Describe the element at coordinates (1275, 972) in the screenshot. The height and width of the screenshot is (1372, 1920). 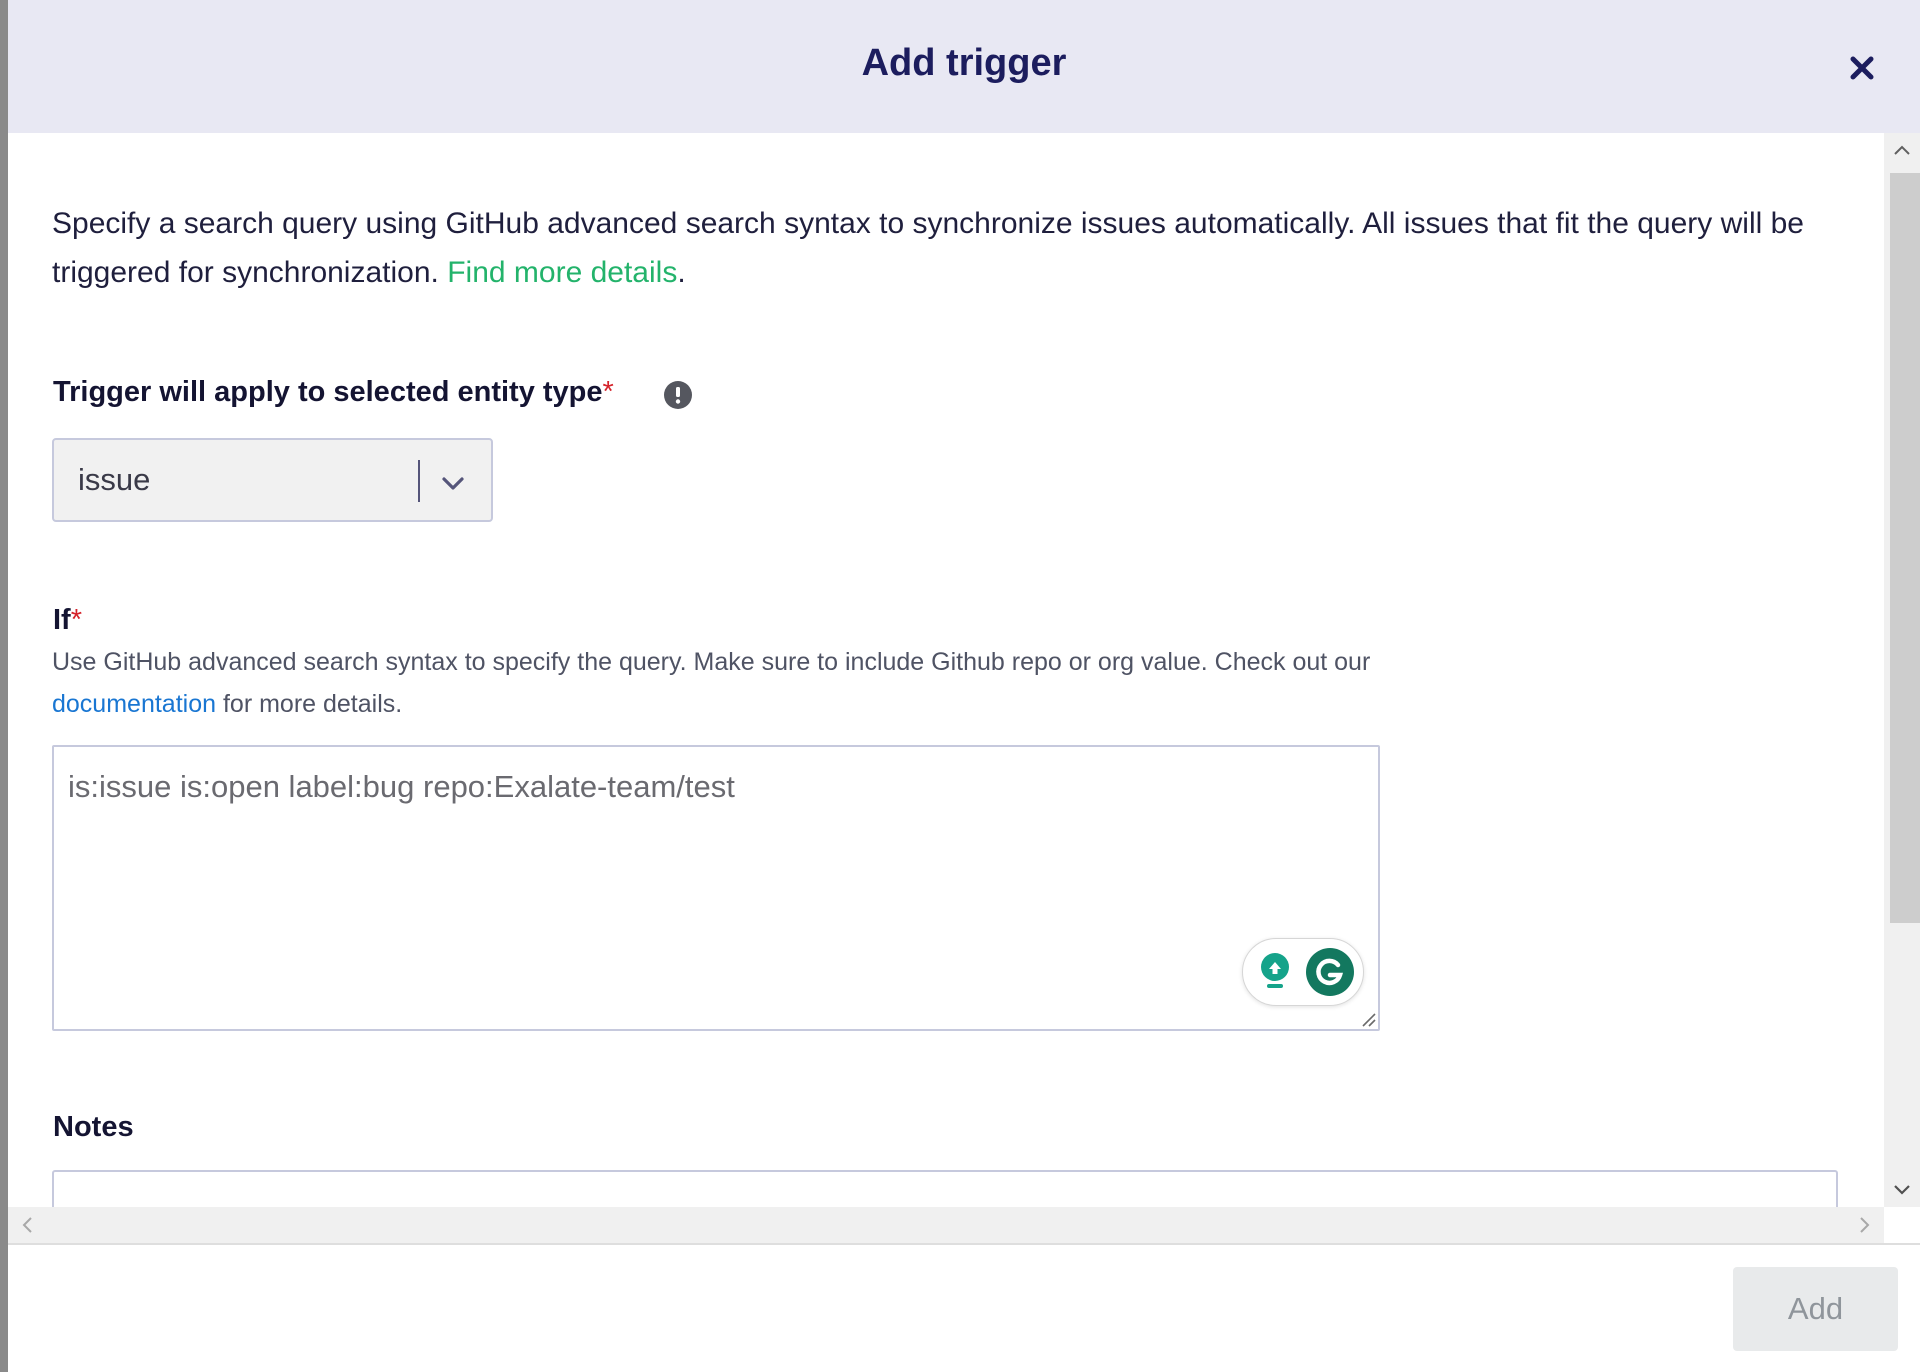
I see `lightbulb-icon` at that location.